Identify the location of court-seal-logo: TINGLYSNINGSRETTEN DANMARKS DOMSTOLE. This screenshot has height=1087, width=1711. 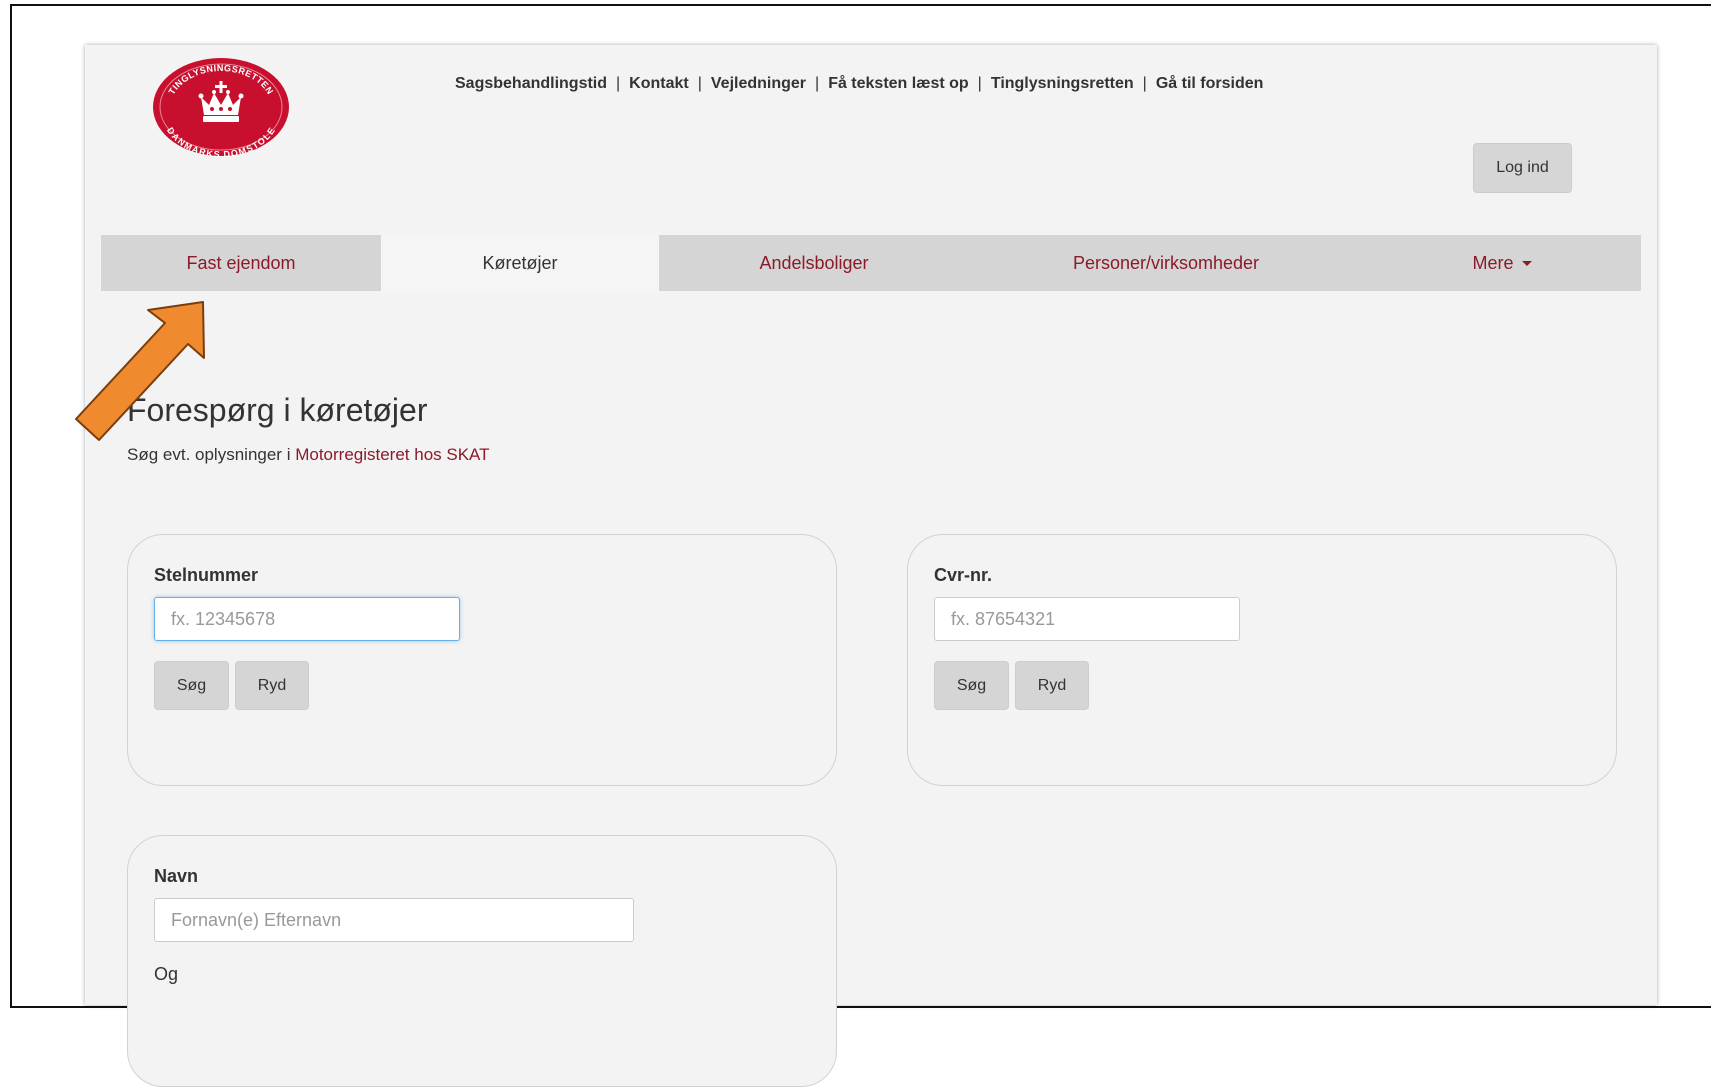
(221, 107).